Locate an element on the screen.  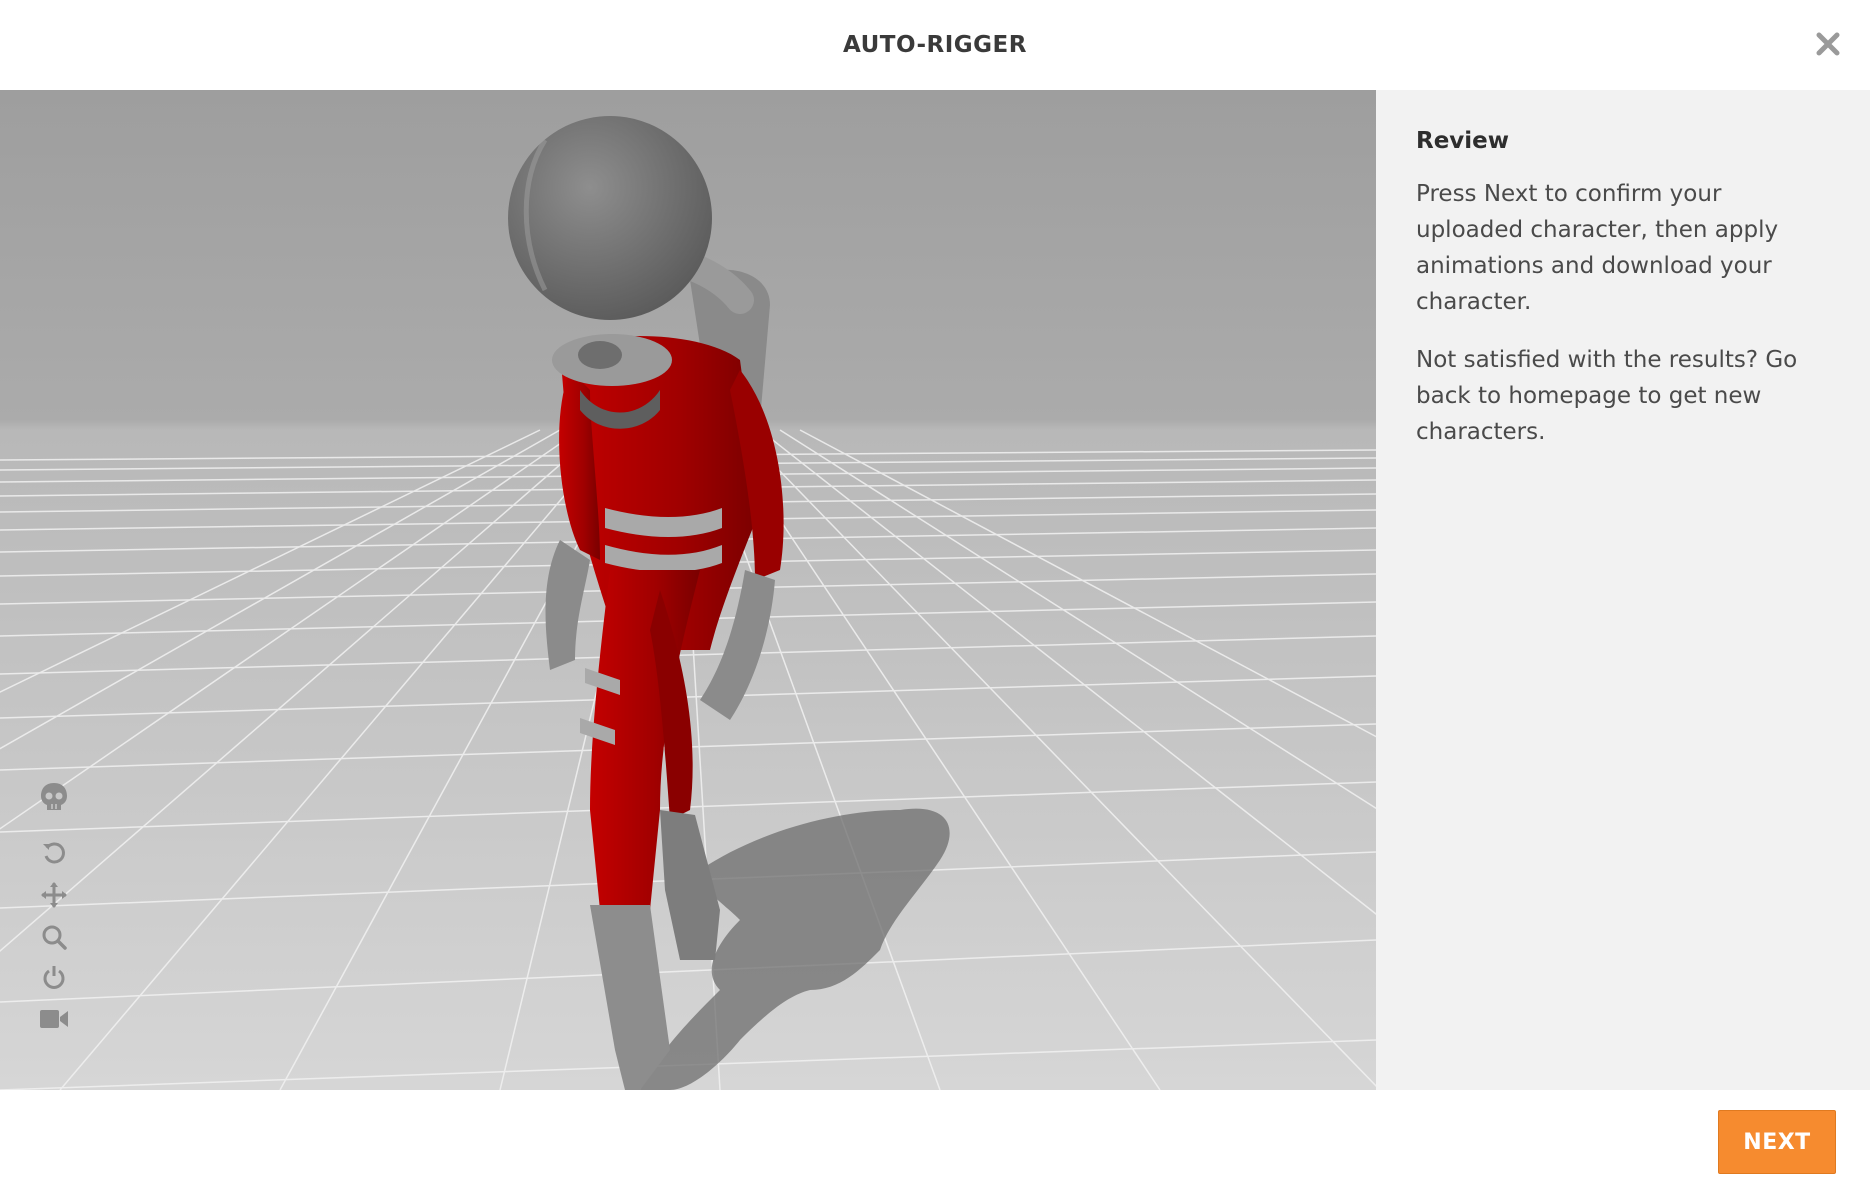
camera-icon is located at coordinates (54, 1019).